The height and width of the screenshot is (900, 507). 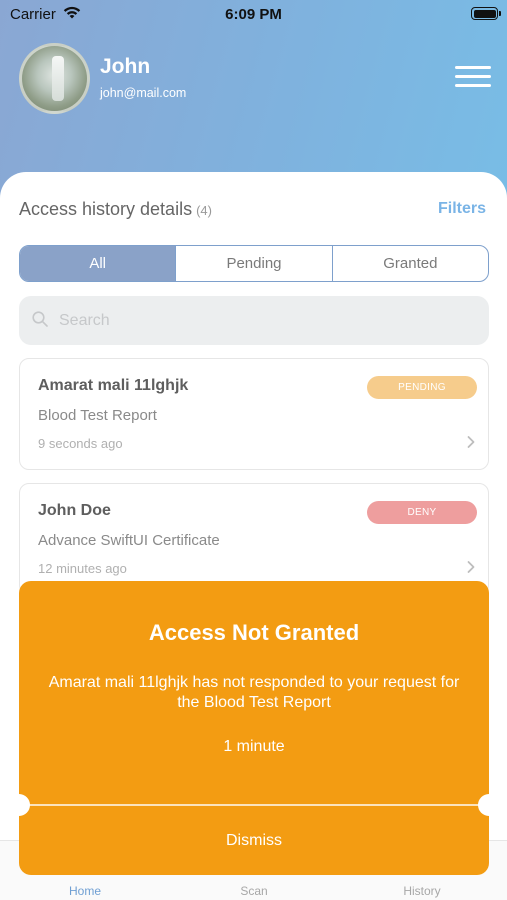 What do you see at coordinates (254, 746) in the screenshot?
I see `alert-duration: 1 minute` at bounding box center [254, 746].